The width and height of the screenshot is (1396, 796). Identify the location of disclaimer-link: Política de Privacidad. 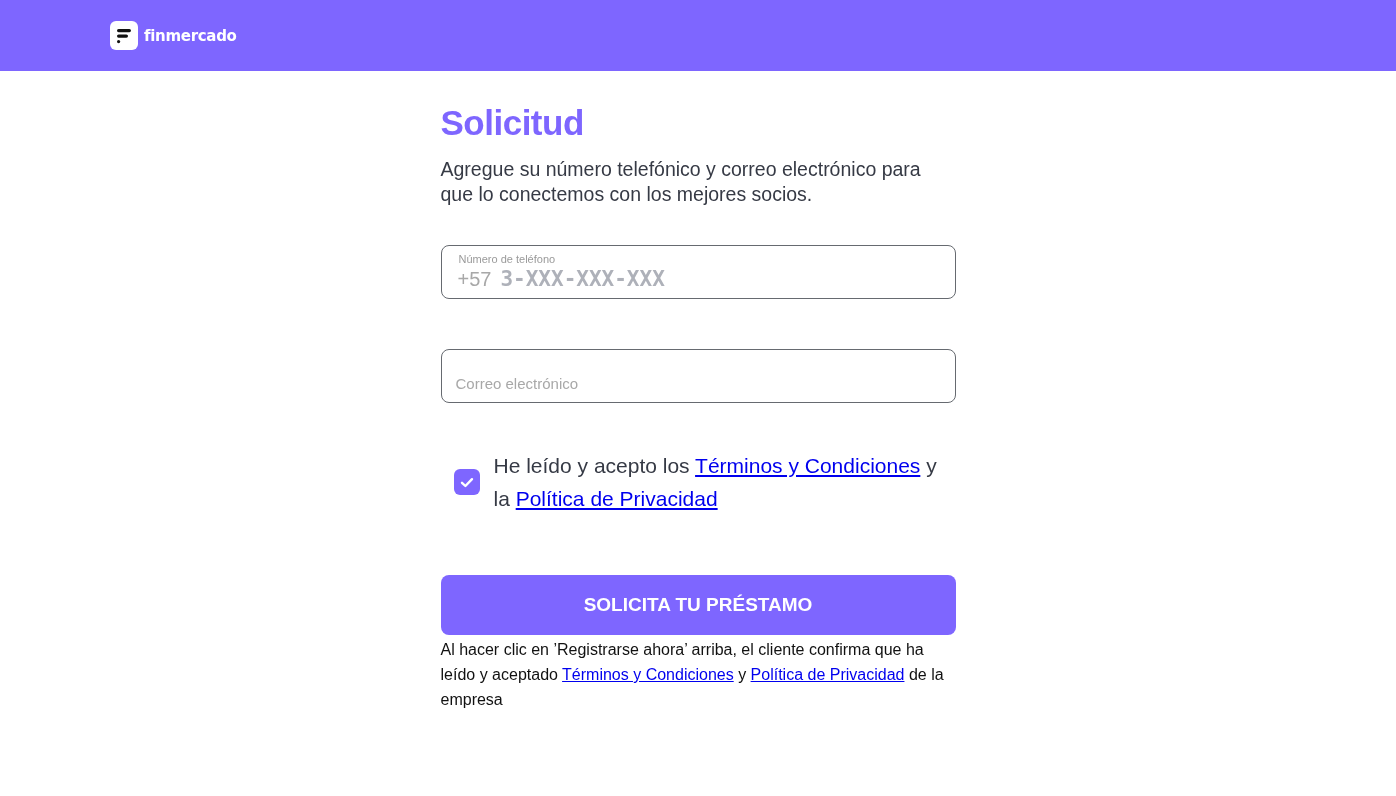
(827, 674).